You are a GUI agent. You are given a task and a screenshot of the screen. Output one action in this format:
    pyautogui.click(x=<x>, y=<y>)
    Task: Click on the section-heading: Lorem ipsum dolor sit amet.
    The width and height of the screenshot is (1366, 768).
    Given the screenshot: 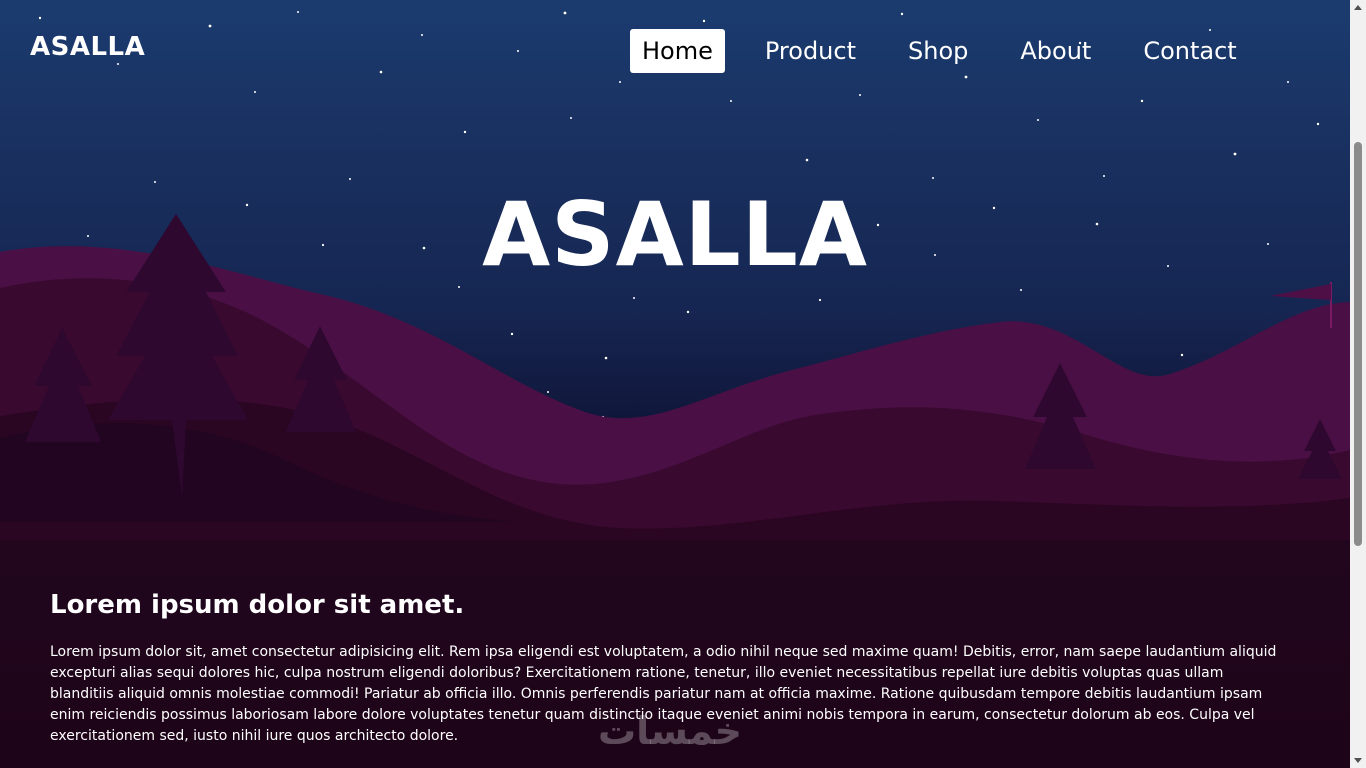 What is the action you would take?
    pyautogui.click(x=257, y=605)
    